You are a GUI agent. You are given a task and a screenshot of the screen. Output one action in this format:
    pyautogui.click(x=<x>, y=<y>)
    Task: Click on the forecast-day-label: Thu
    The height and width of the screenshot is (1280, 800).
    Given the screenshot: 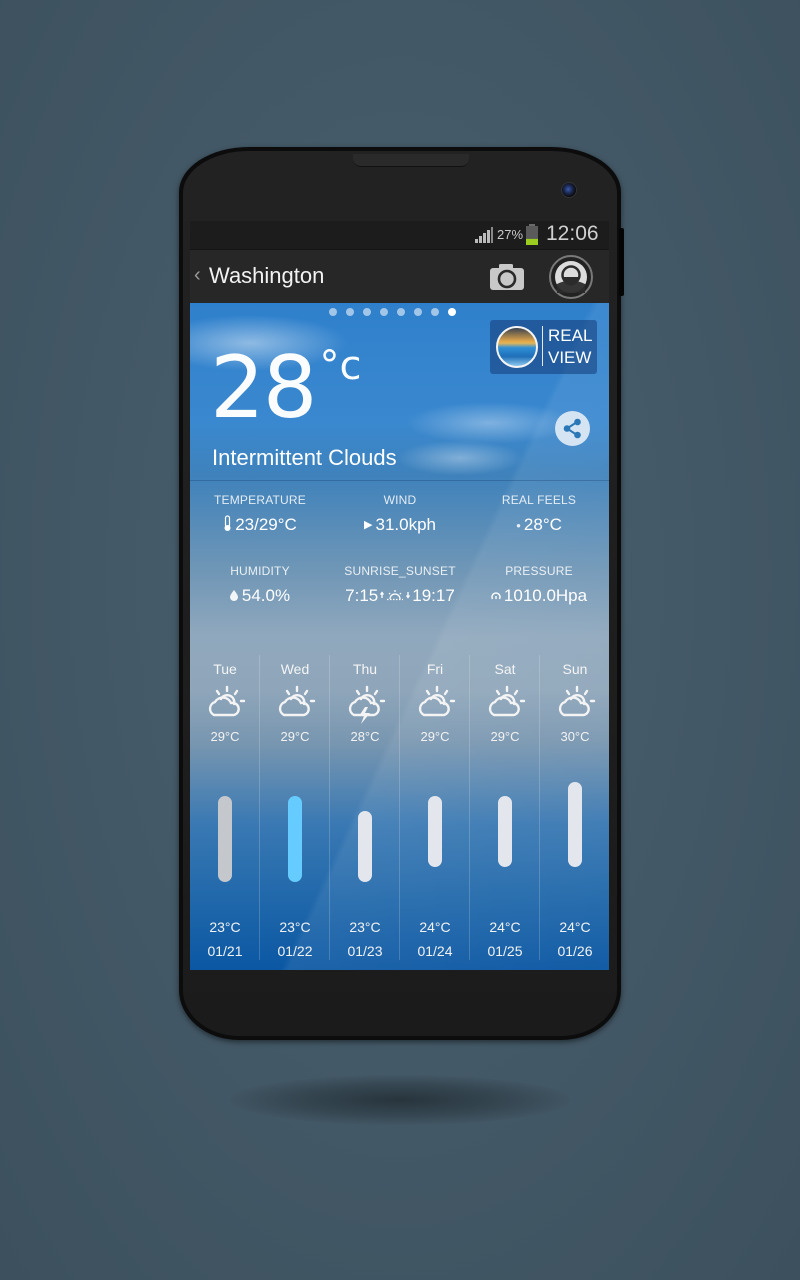 What is the action you would take?
    pyautogui.click(x=365, y=669)
    